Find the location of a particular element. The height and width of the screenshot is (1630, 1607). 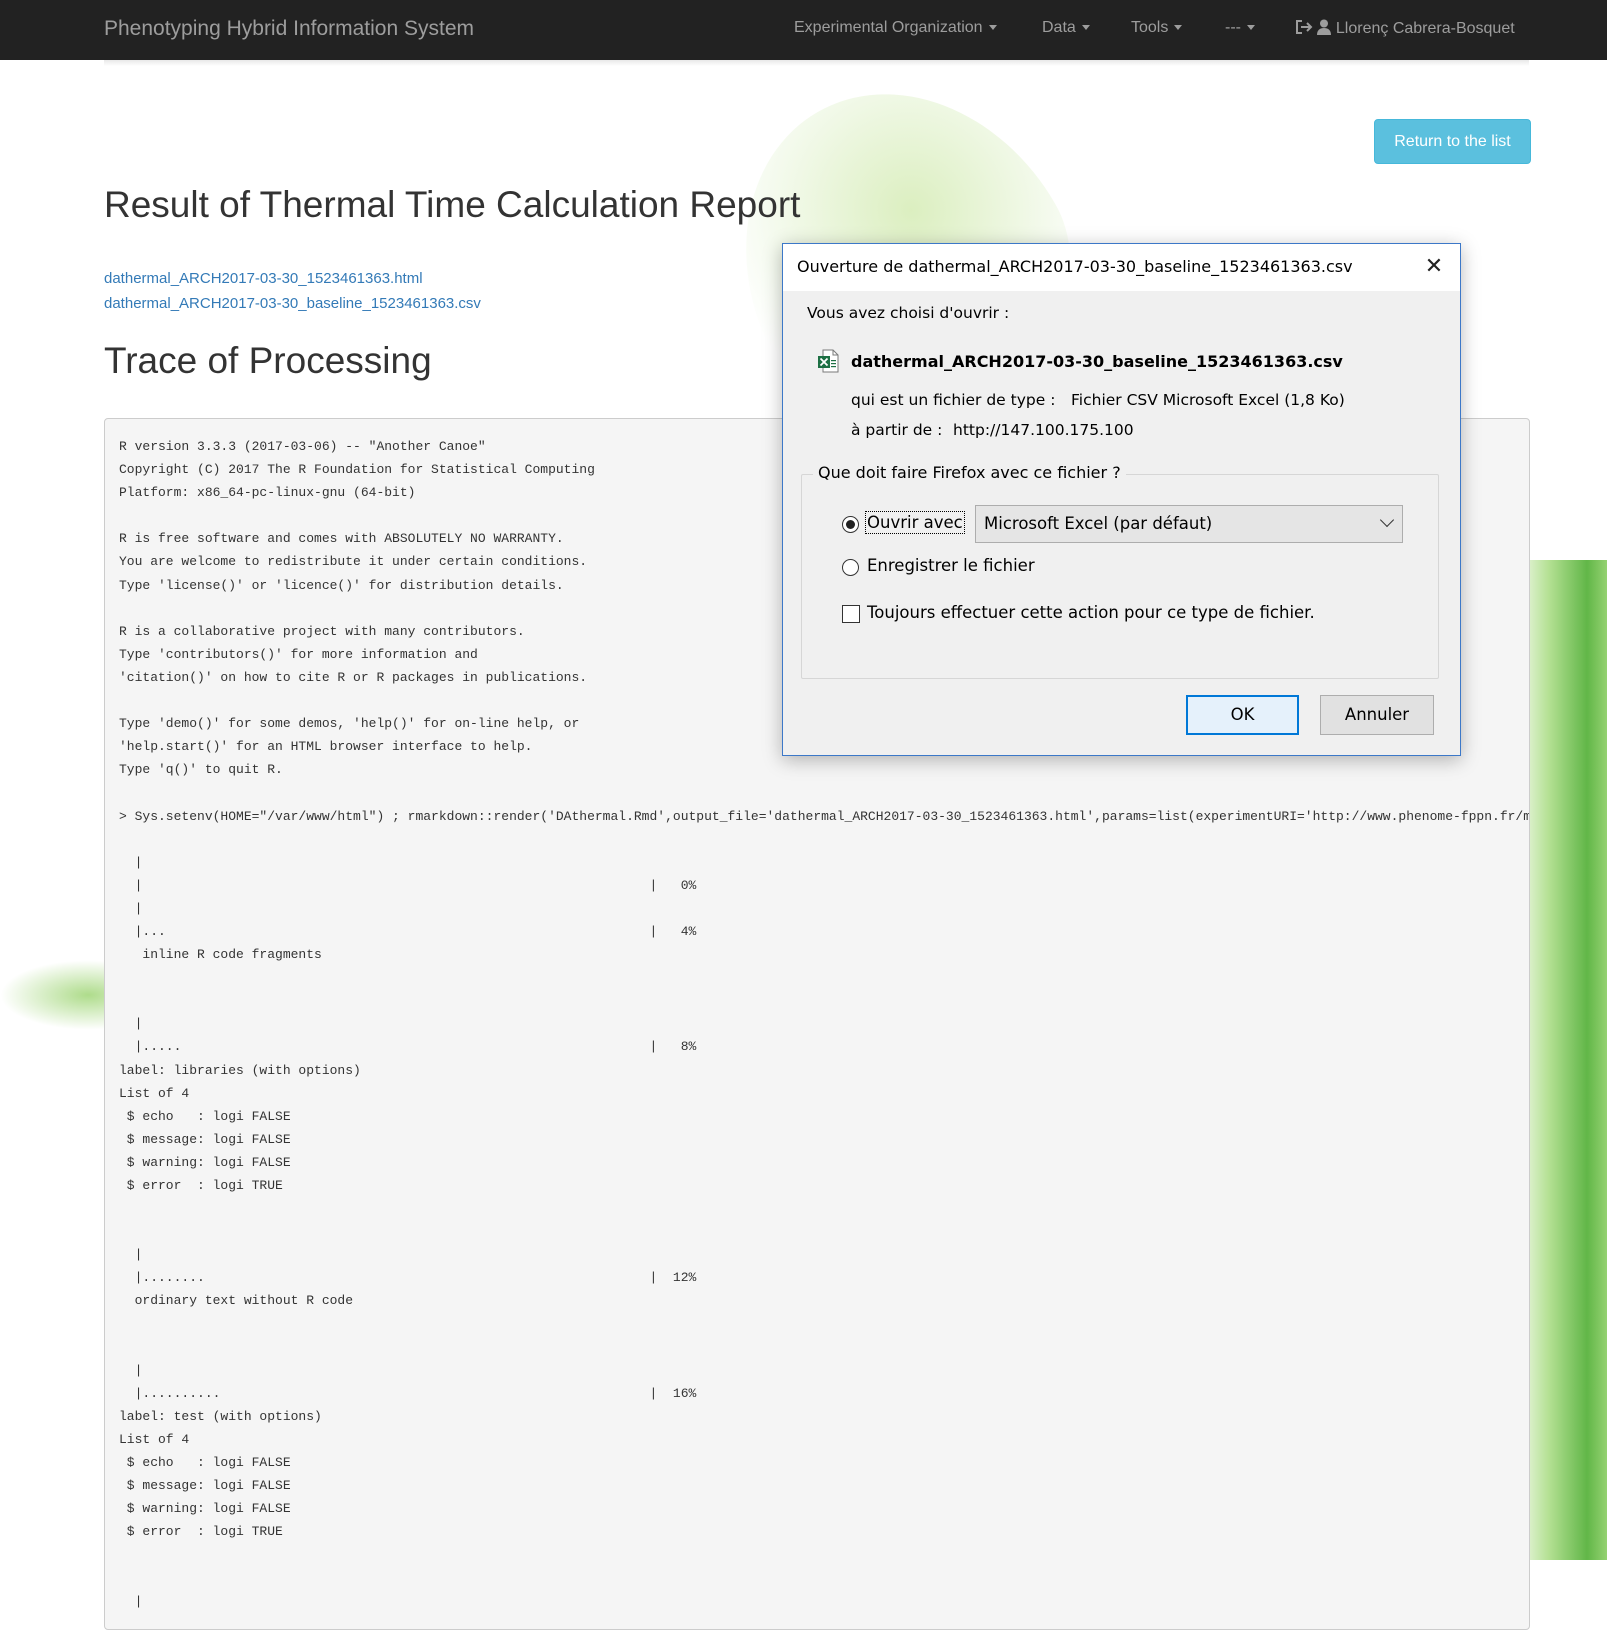

nav-label: Data is located at coordinates (1059, 27).